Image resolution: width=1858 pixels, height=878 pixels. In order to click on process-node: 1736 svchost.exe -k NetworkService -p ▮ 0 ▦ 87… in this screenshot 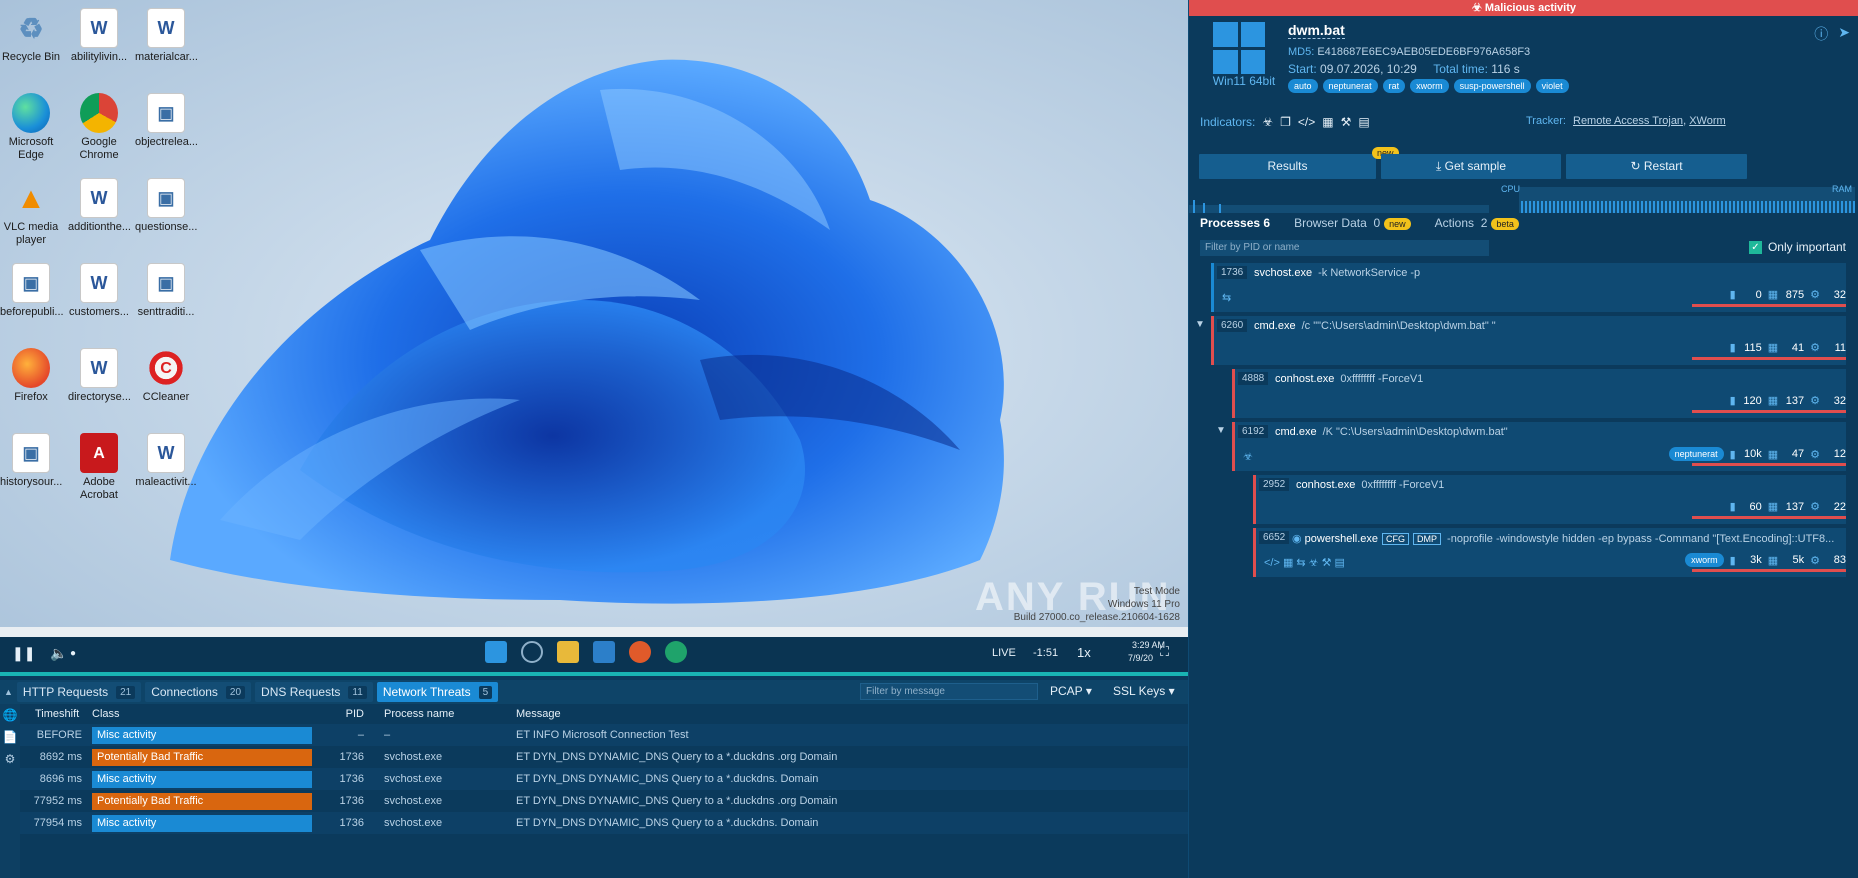, I will do `click(1528, 287)`.